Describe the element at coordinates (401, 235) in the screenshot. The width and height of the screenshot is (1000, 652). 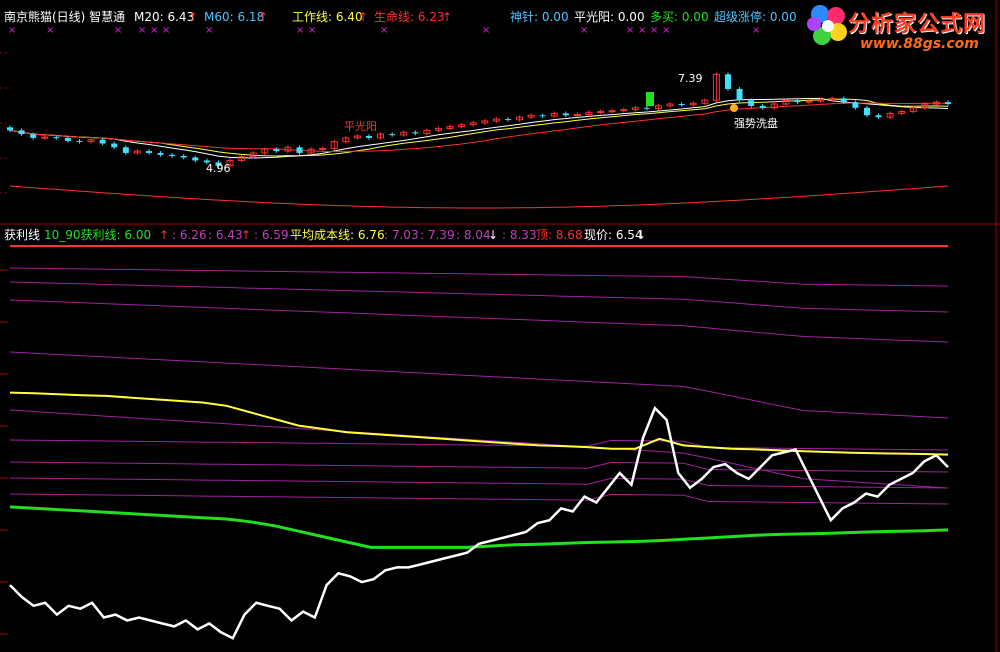
I see `profit-line-4: : 7.03` at that location.